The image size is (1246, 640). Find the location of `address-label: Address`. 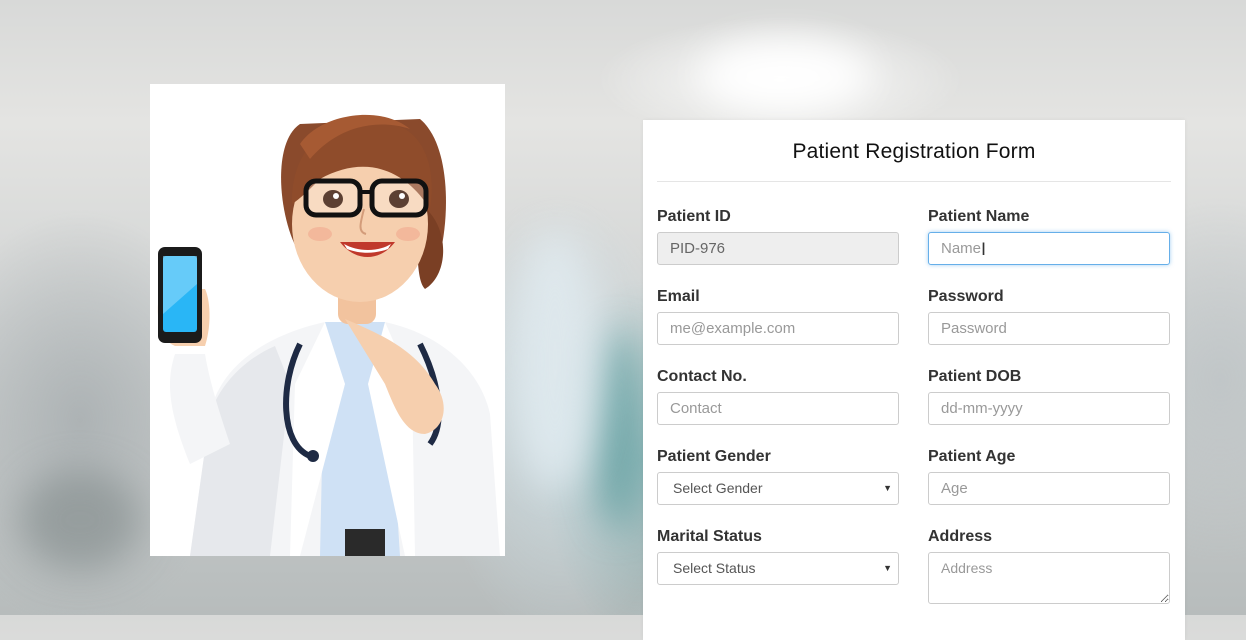

address-label: Address is located at coordinates (960, 536).